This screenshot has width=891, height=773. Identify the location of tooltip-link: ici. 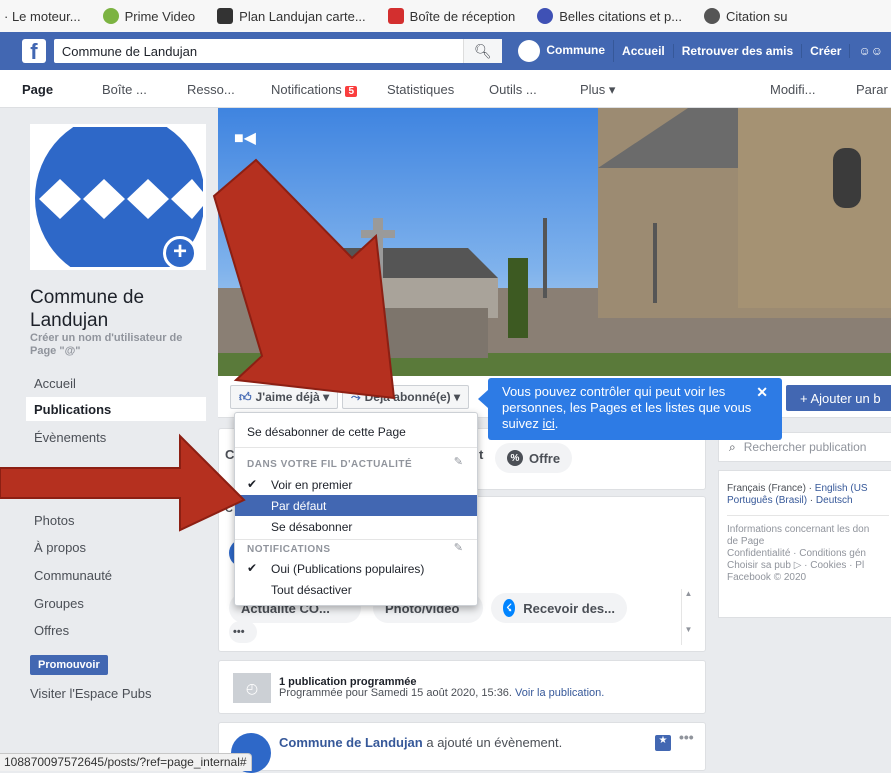
(548, 423).